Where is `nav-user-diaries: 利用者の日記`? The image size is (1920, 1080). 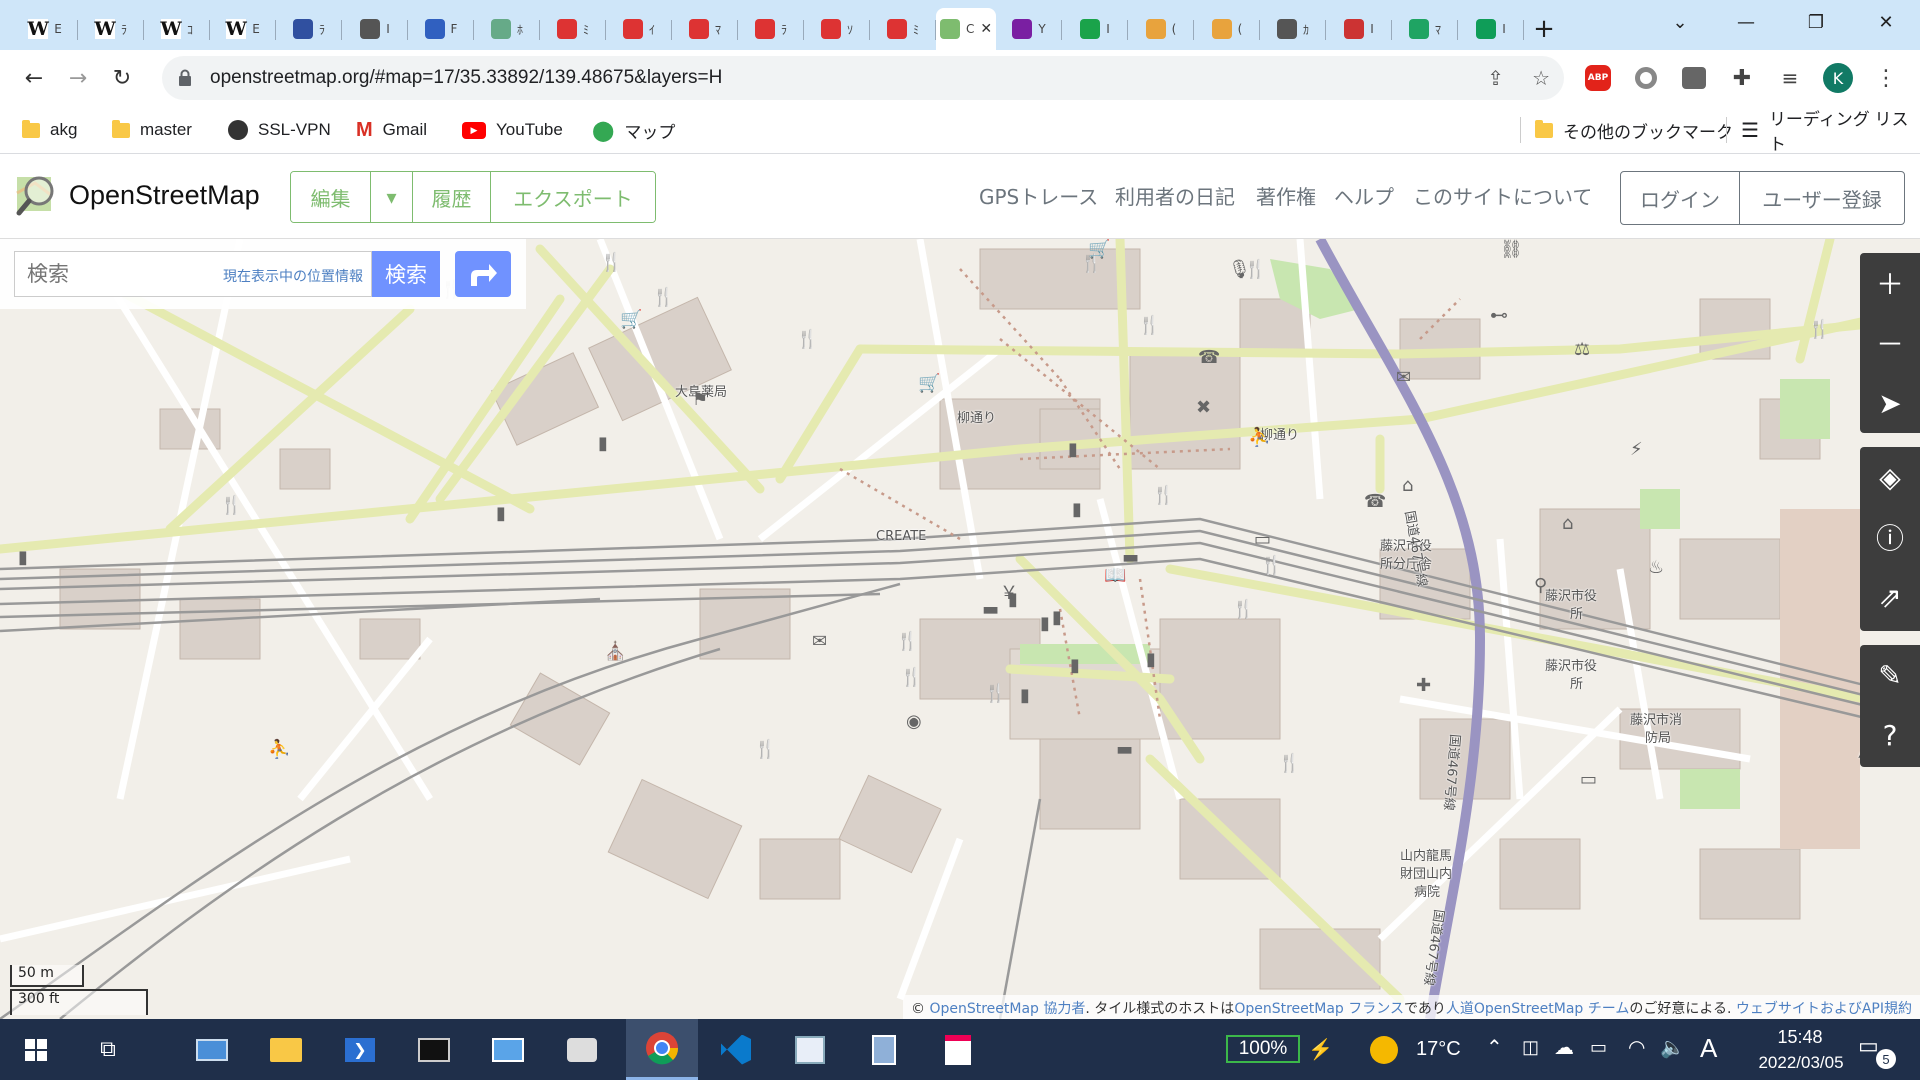
nav-user-diaries: 利用者の日記 is located at coordinates (1175, 195).